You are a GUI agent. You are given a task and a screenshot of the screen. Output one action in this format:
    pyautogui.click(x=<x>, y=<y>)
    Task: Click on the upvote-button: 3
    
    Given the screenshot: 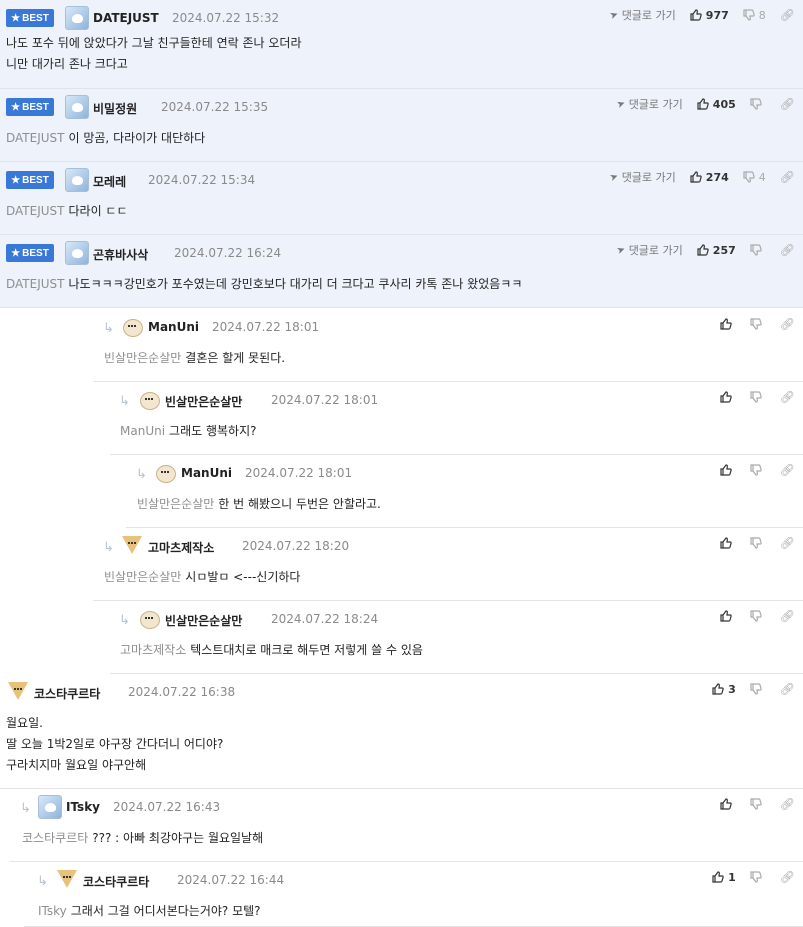 What is the action you would take?
    pyautogui.click(x=724, y=689)
    